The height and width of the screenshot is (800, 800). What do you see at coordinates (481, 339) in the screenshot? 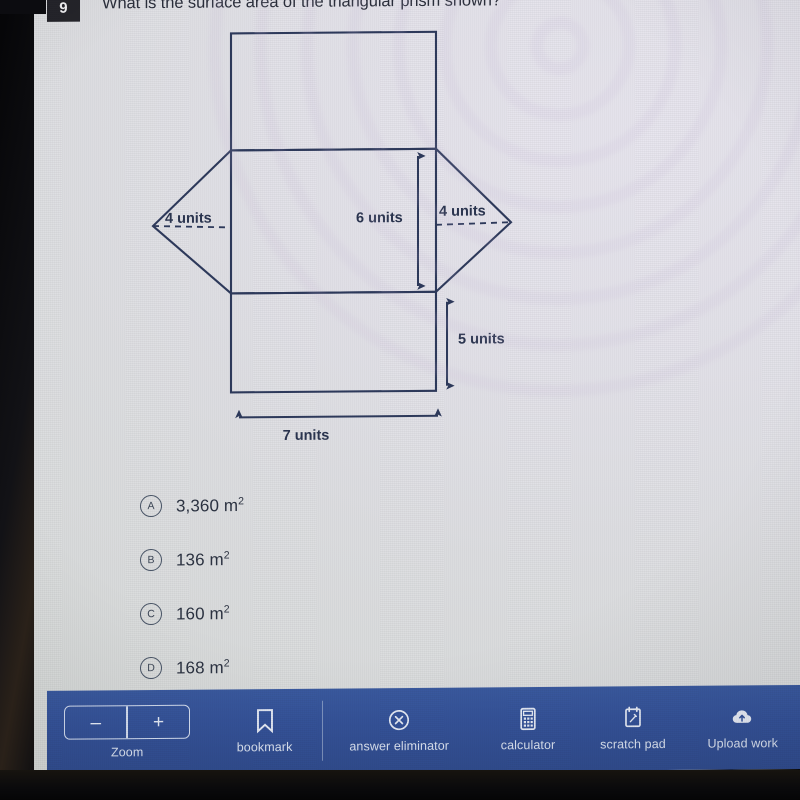
I see `label-bottom-rect-height: 5 units` at bounding box center [481, 339].